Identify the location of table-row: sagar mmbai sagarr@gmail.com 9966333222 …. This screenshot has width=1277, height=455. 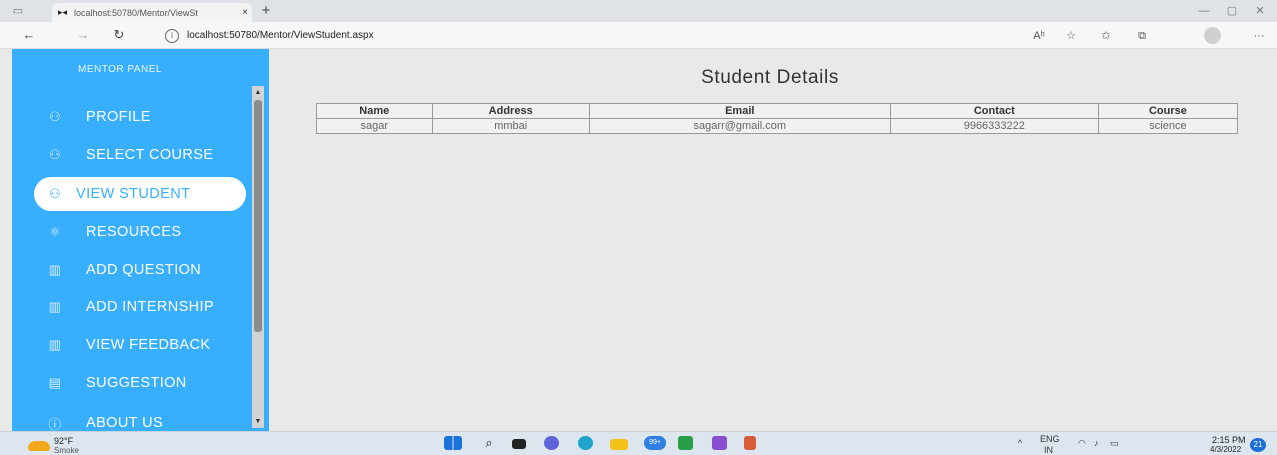
(777, 126).